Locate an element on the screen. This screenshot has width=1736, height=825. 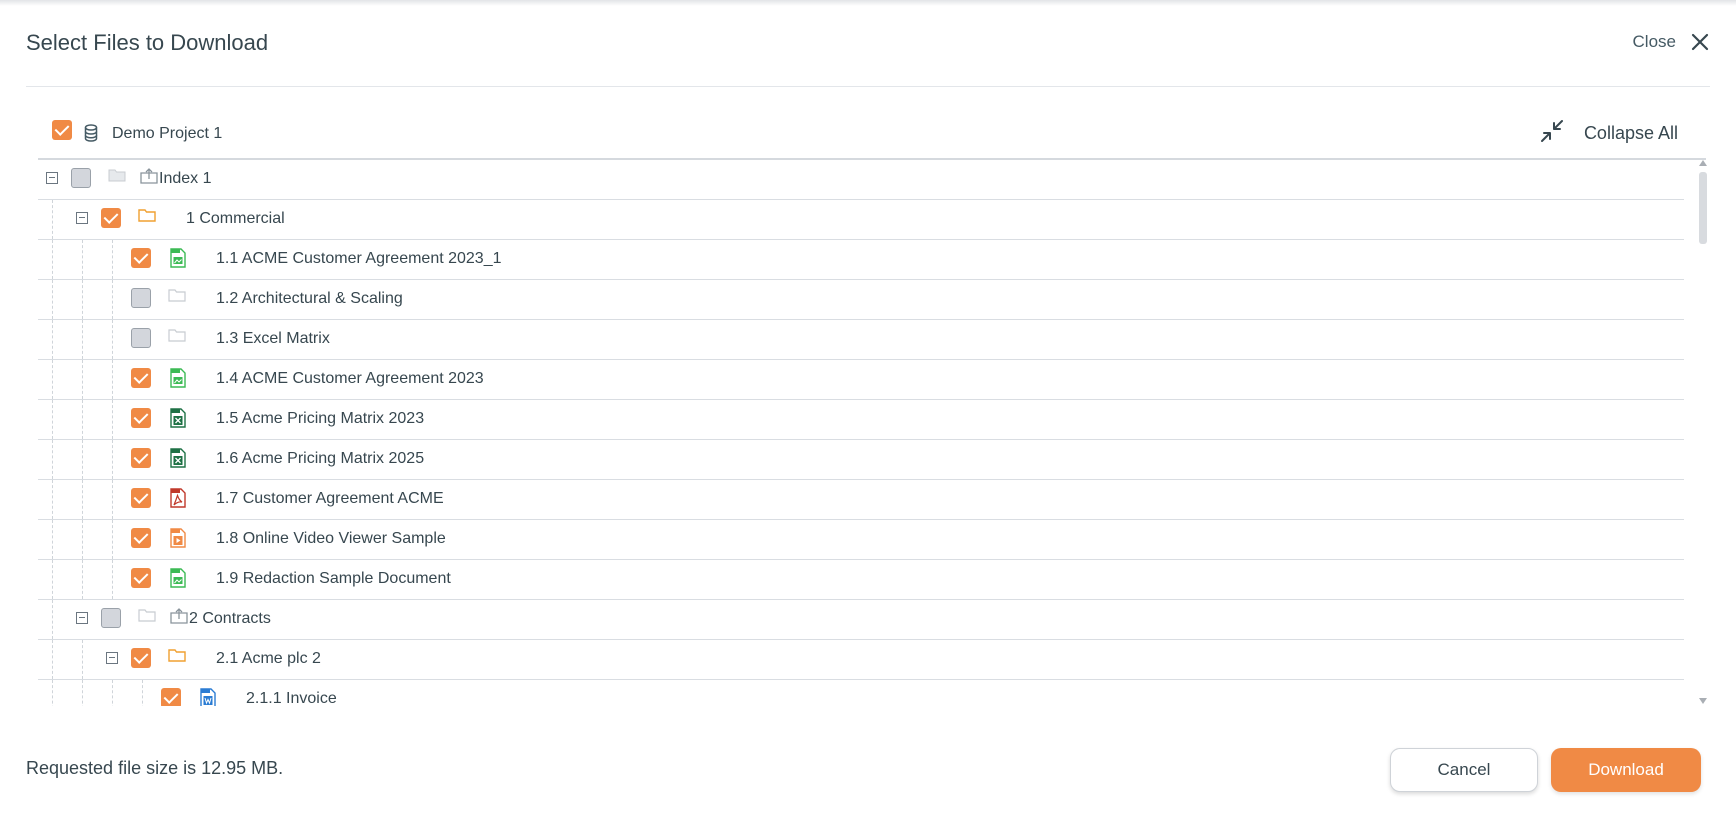
tree-row-1-3: 1.3 Excel Matrix is located at coordinates (861, 340).